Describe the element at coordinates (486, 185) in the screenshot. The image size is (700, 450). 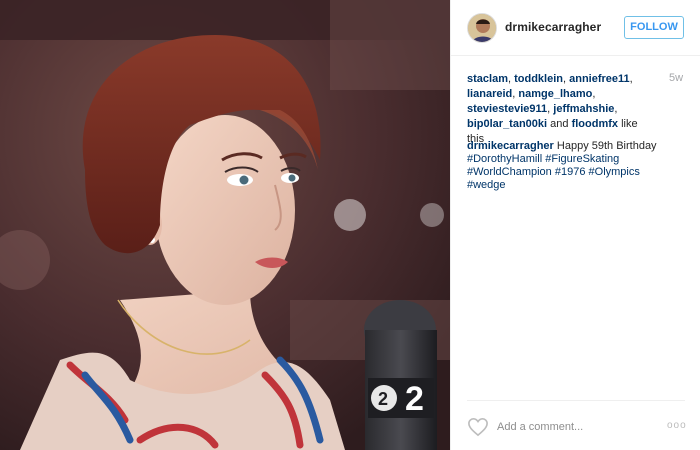
I see `hashtag-link: #wedge` at that location.